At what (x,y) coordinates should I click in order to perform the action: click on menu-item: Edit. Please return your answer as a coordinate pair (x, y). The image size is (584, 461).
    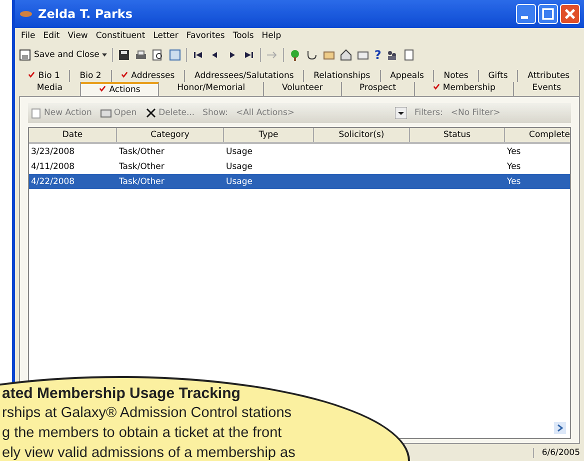
    Looking at the image, I should click on (51, 36).